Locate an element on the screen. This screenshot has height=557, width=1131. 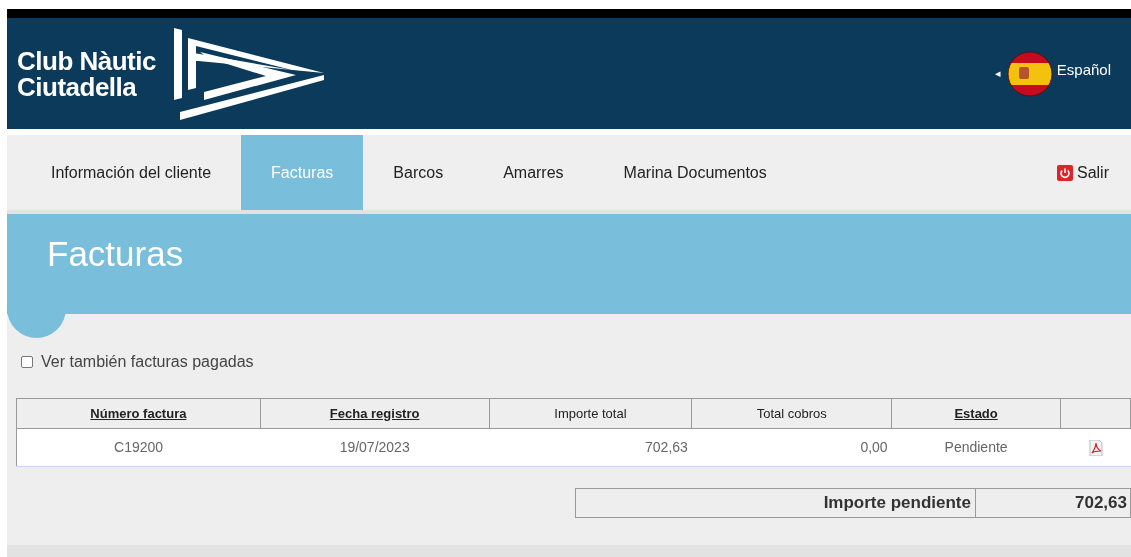
table-cell: Pendiente is located at coordinates (976, 447).